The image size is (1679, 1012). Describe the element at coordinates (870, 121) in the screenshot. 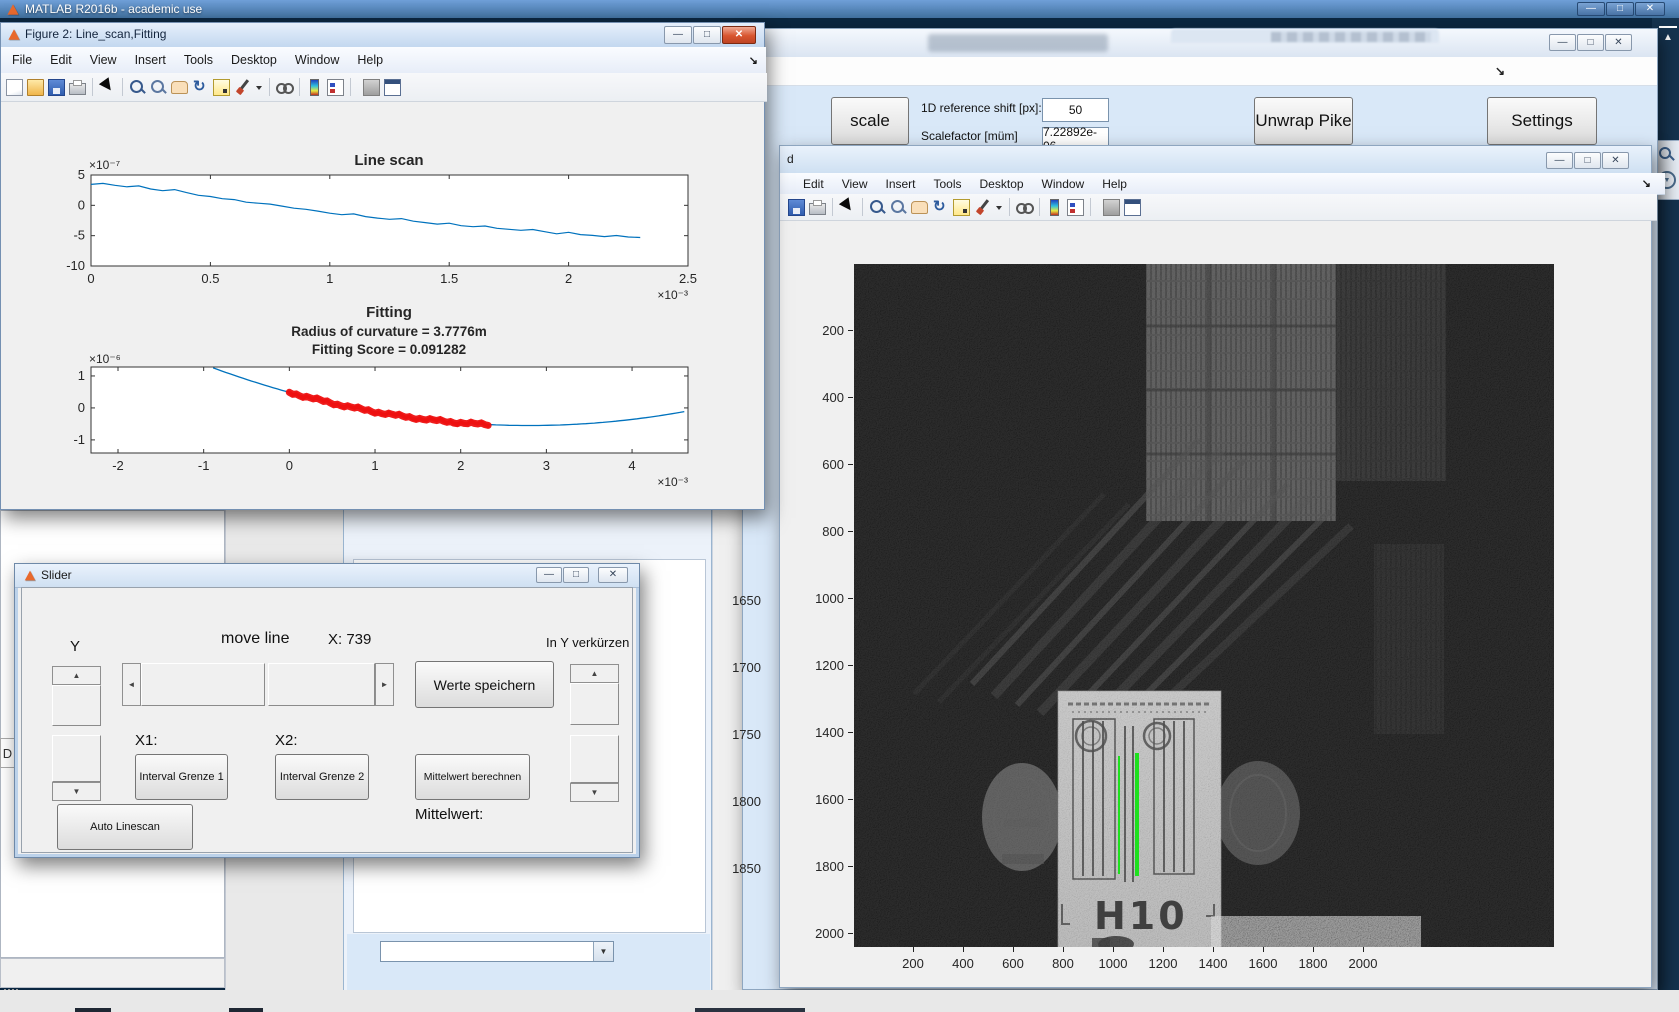

I see `scale-button: scale` at that location.